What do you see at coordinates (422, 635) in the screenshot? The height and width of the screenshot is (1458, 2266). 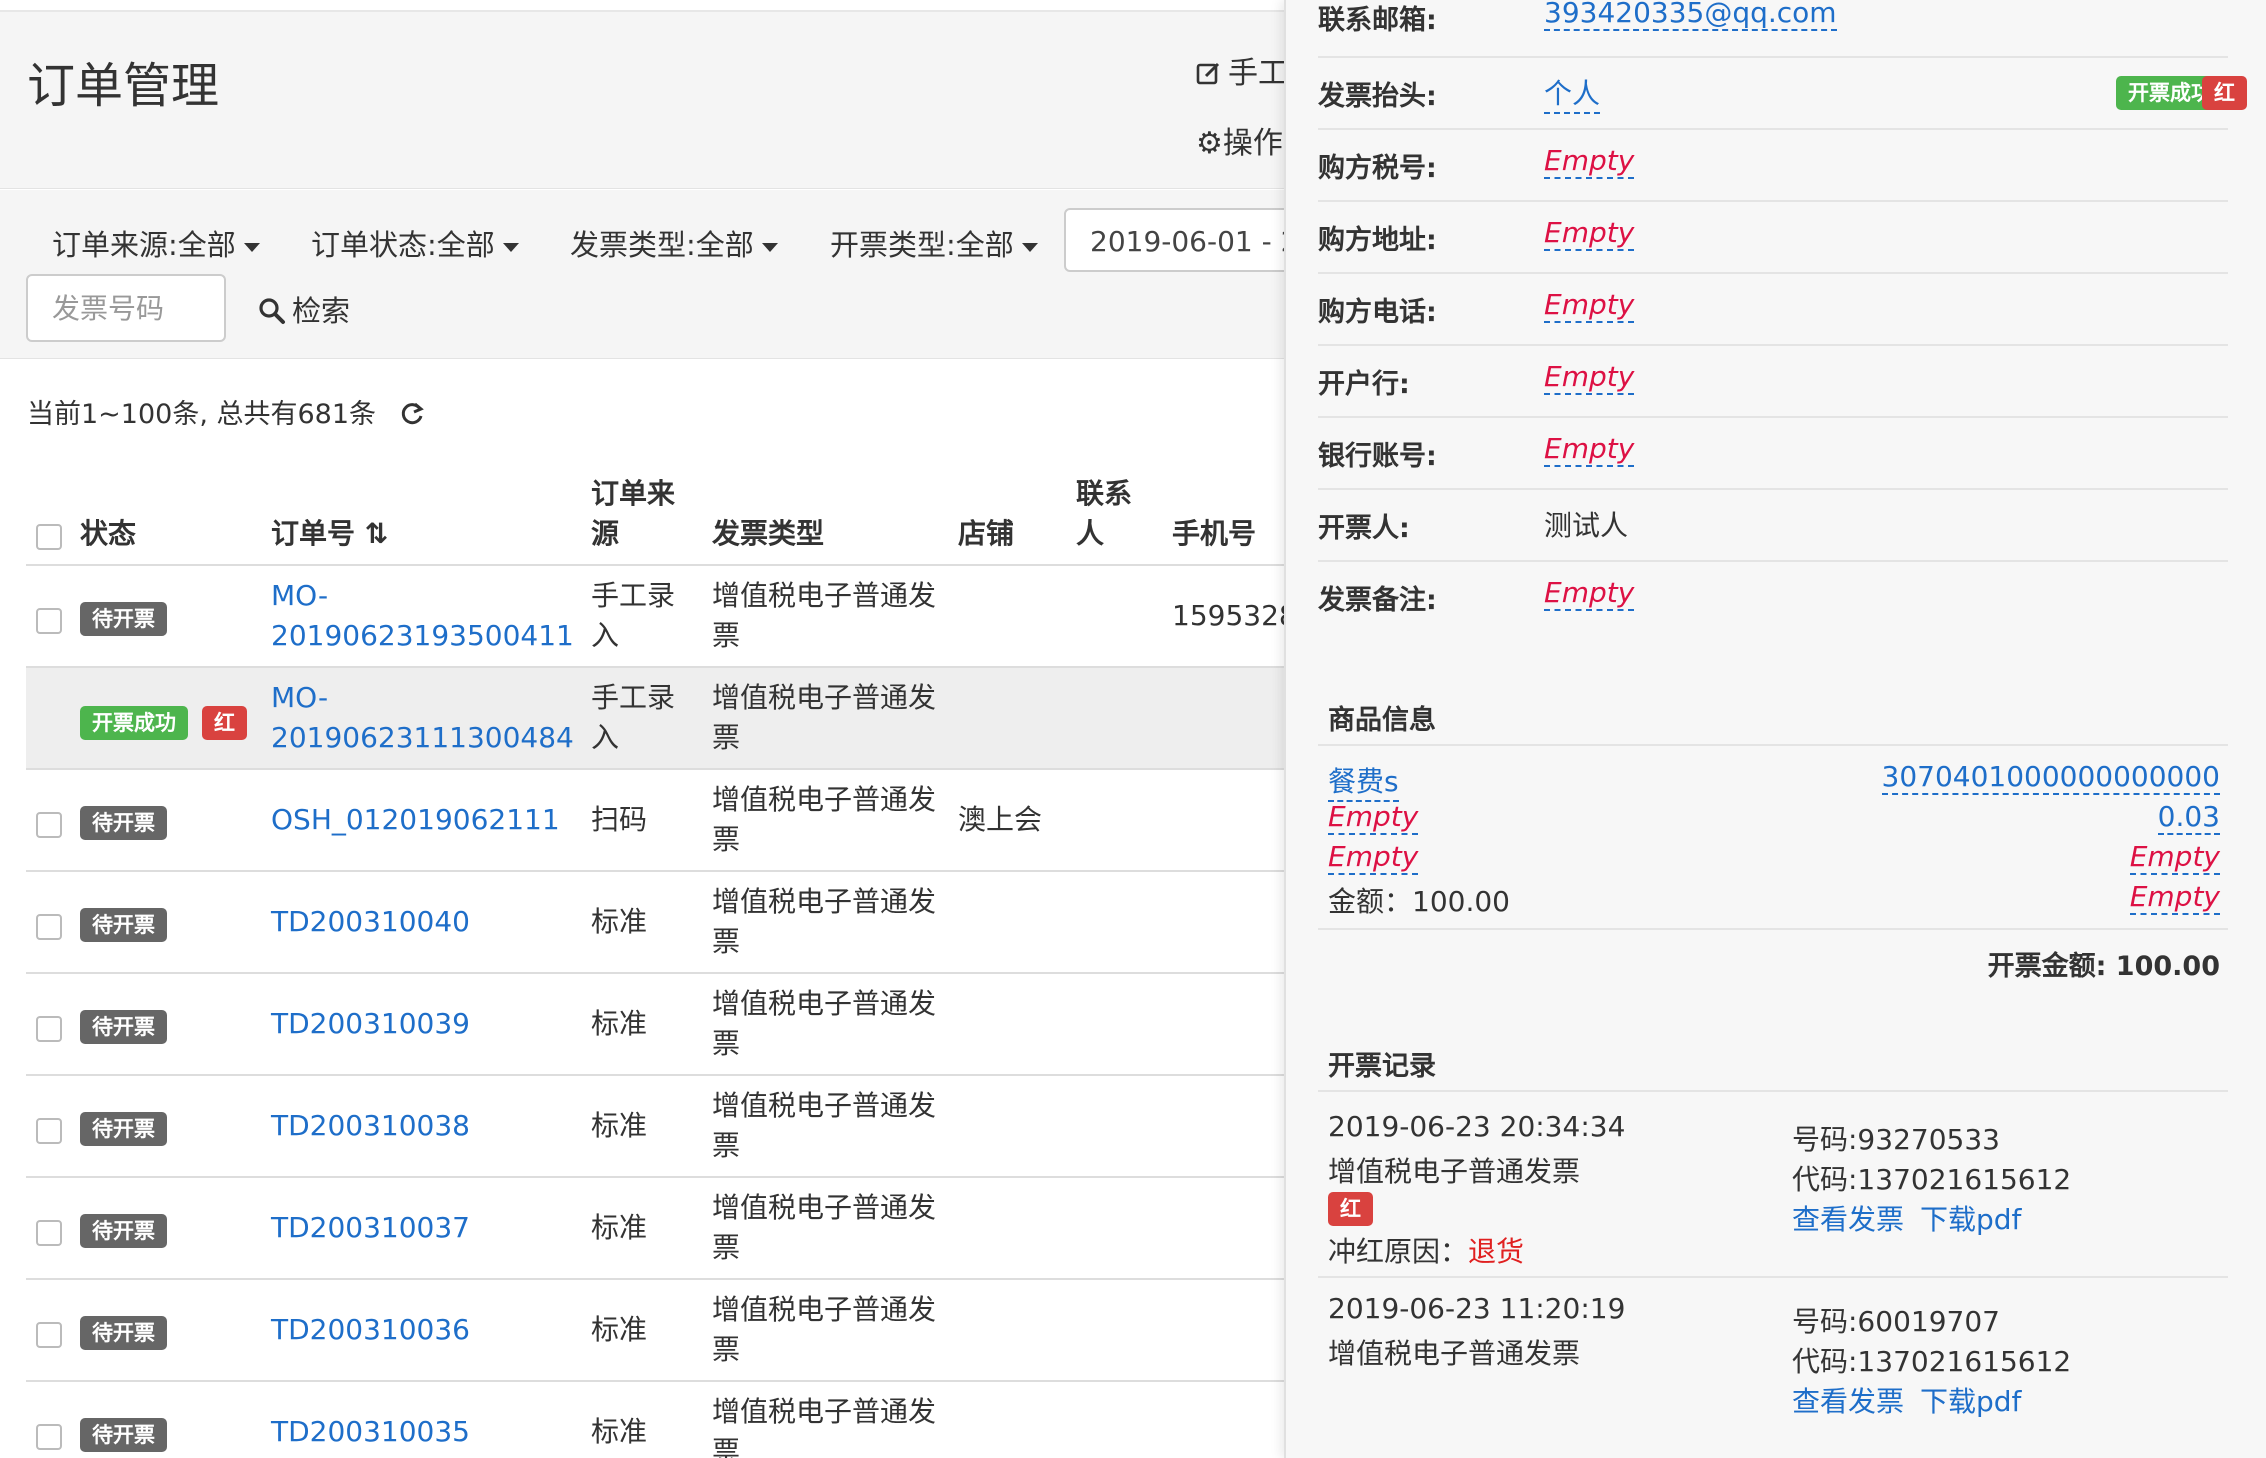 I see `order-no-line2: 20190623193500411` at bounding box center [422, 635].